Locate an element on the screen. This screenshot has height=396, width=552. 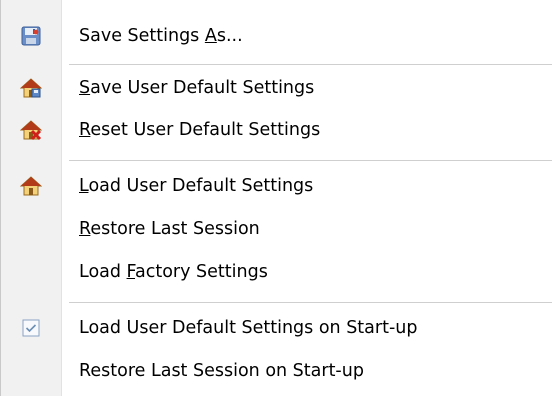
home-load-icon is located at coordinates (31, 186).